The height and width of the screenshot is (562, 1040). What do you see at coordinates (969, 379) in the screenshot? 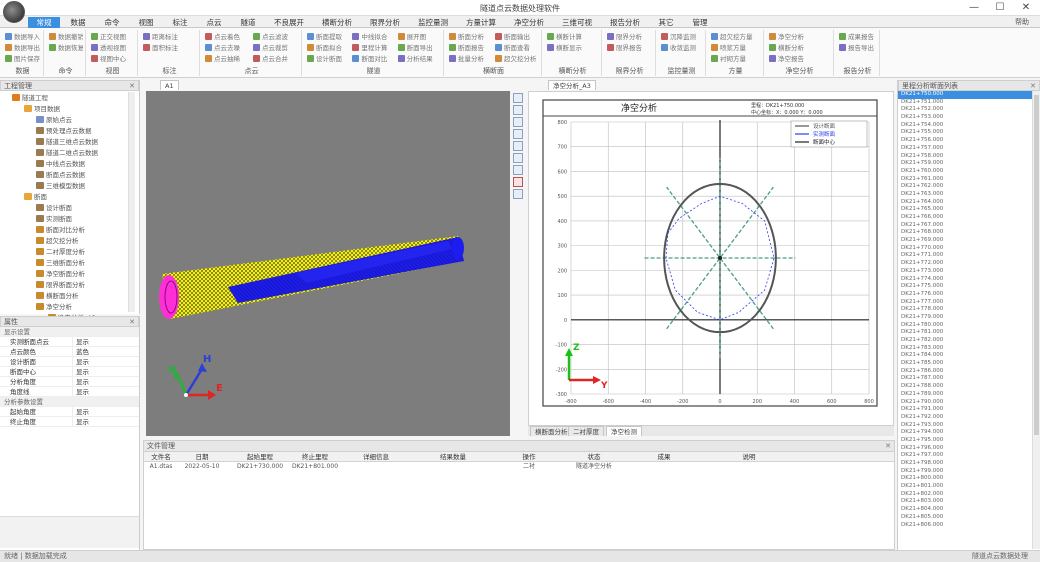
I see `mileage-list-item: DK21+787.000` at bounding box center [969, 379].